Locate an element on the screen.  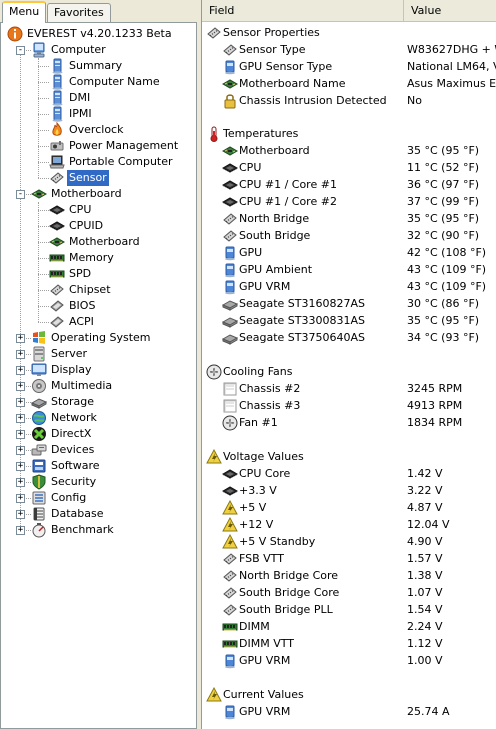
sensor-row: Chassis #3 4913 RPM is located at coordinates (349, 405).